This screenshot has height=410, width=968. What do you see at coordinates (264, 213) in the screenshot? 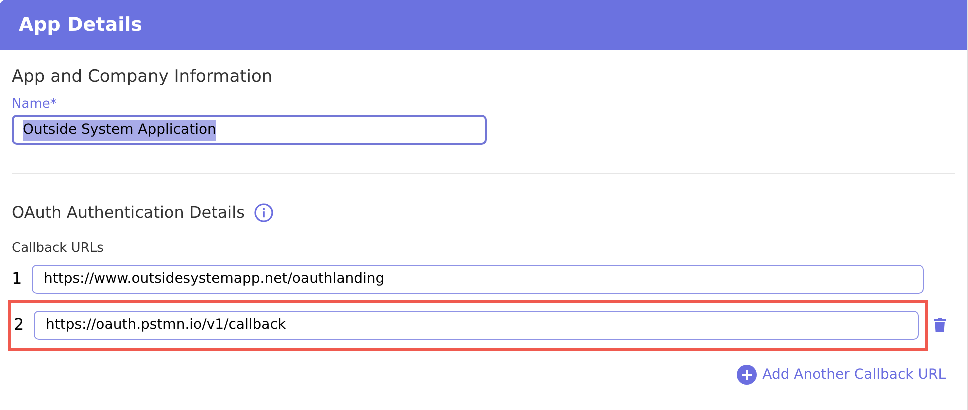
I see `info-icon` at bounding box center [264, 213].